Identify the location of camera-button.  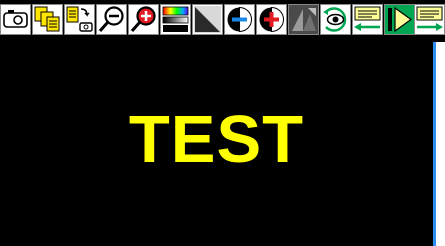
(15, 19).